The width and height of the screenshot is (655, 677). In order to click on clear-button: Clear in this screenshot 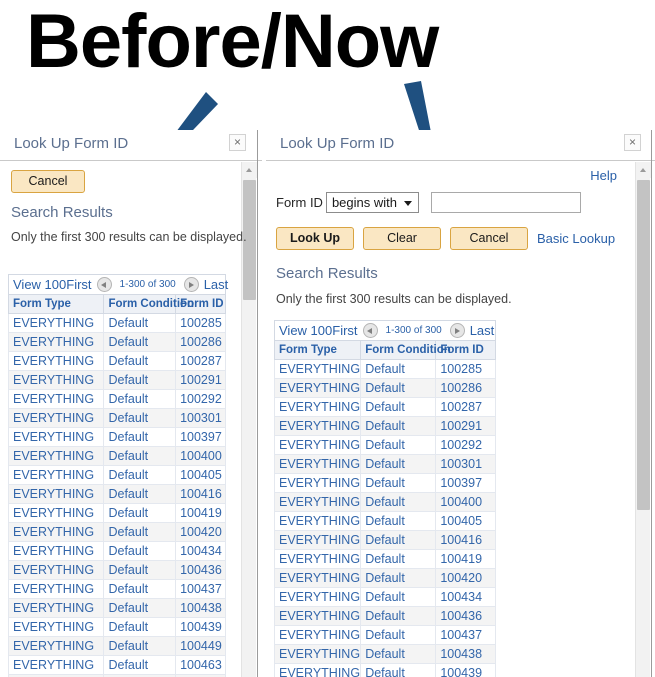, I will do `click(402, 238)`.